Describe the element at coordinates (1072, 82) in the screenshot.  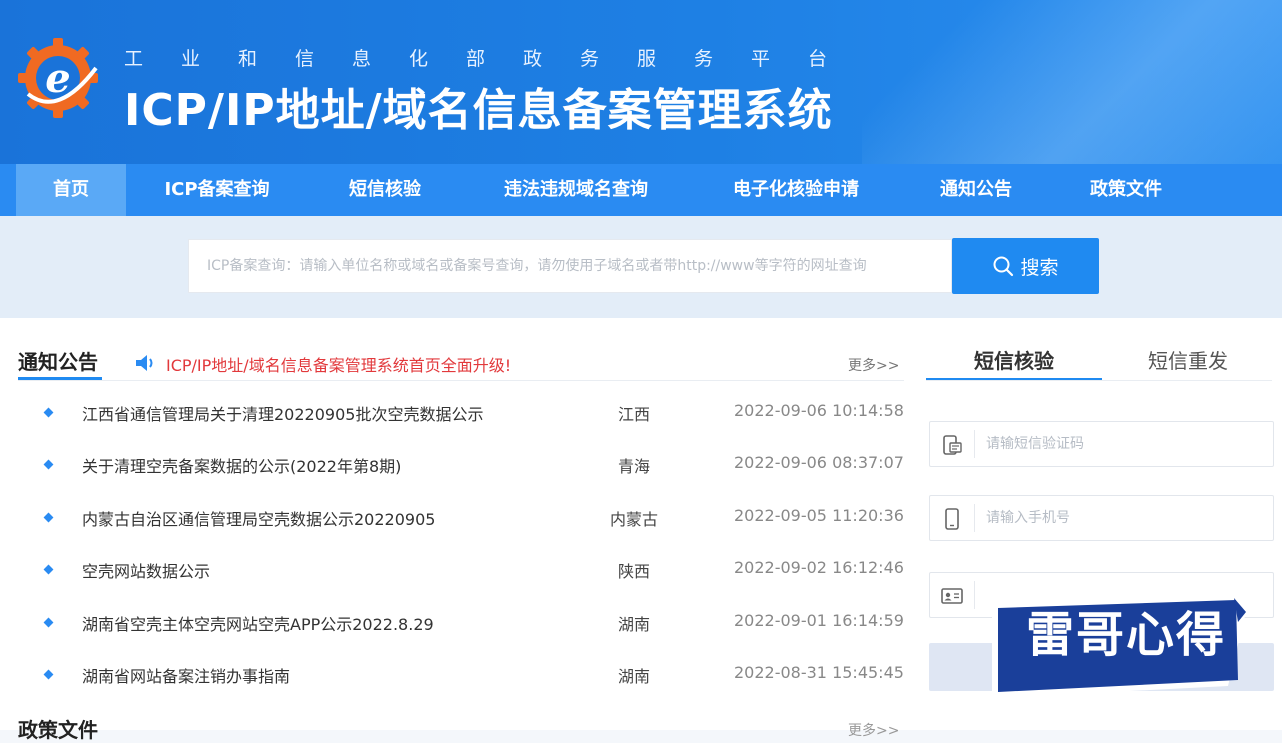
I see `header-decoration` at that location.